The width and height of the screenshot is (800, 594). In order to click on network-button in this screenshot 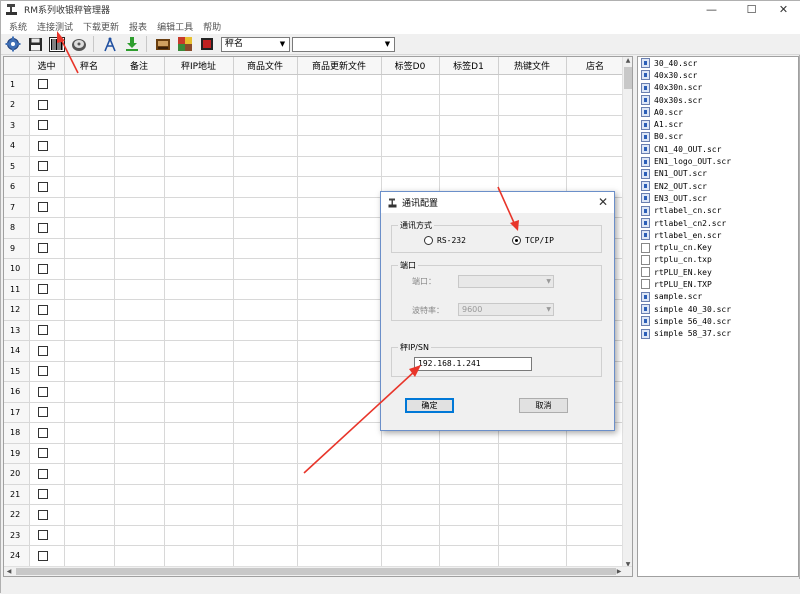, I will do `click(110, 44)`.